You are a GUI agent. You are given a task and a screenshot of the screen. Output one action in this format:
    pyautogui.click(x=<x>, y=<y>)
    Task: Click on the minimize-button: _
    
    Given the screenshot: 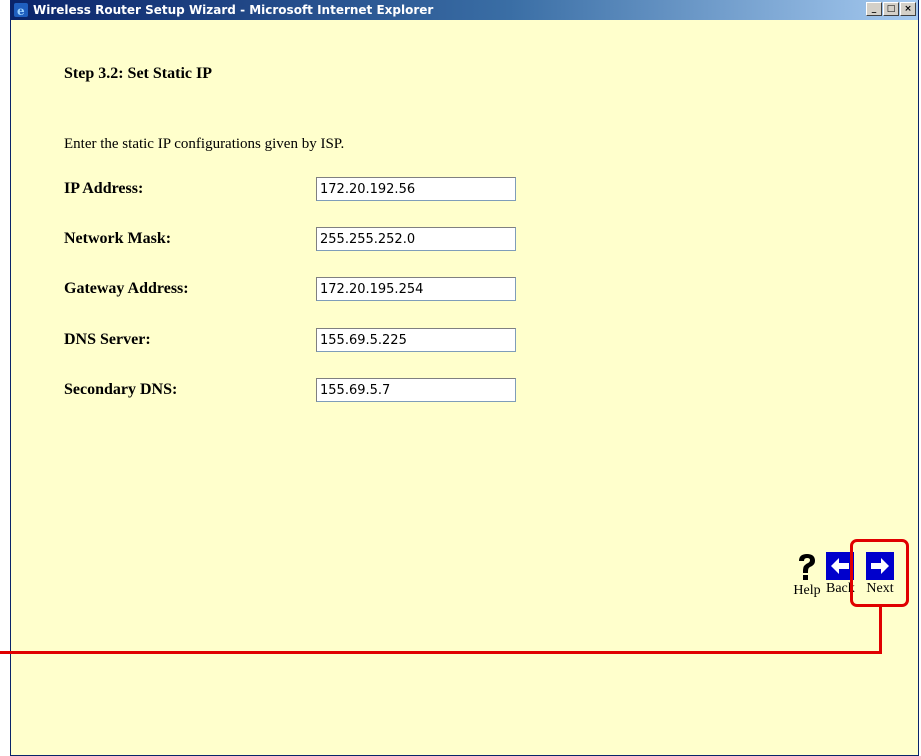 What is the action you would take?
    pyautogui.click(x=874, y=9)
    